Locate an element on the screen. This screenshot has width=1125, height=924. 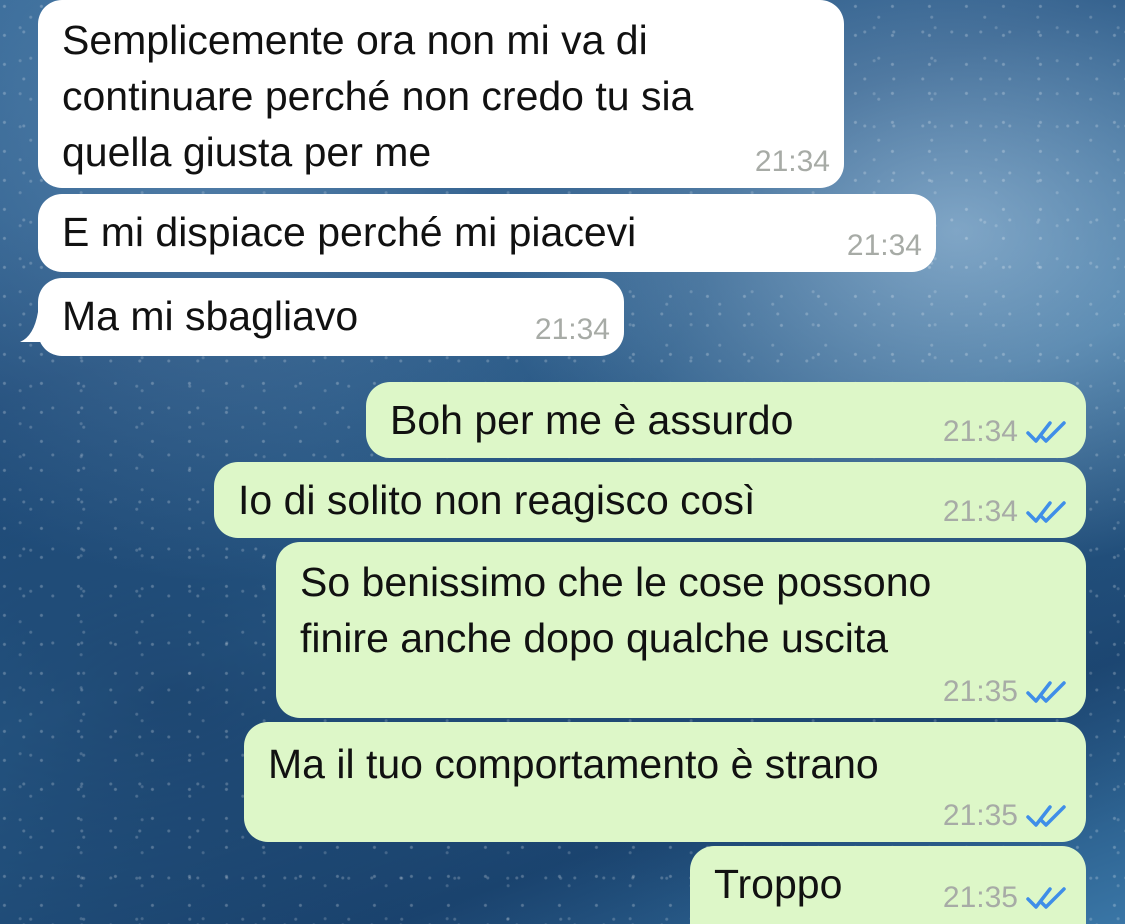
message-text: E mi dispiace perché mi piacevi is located at coordinates (349, 232).